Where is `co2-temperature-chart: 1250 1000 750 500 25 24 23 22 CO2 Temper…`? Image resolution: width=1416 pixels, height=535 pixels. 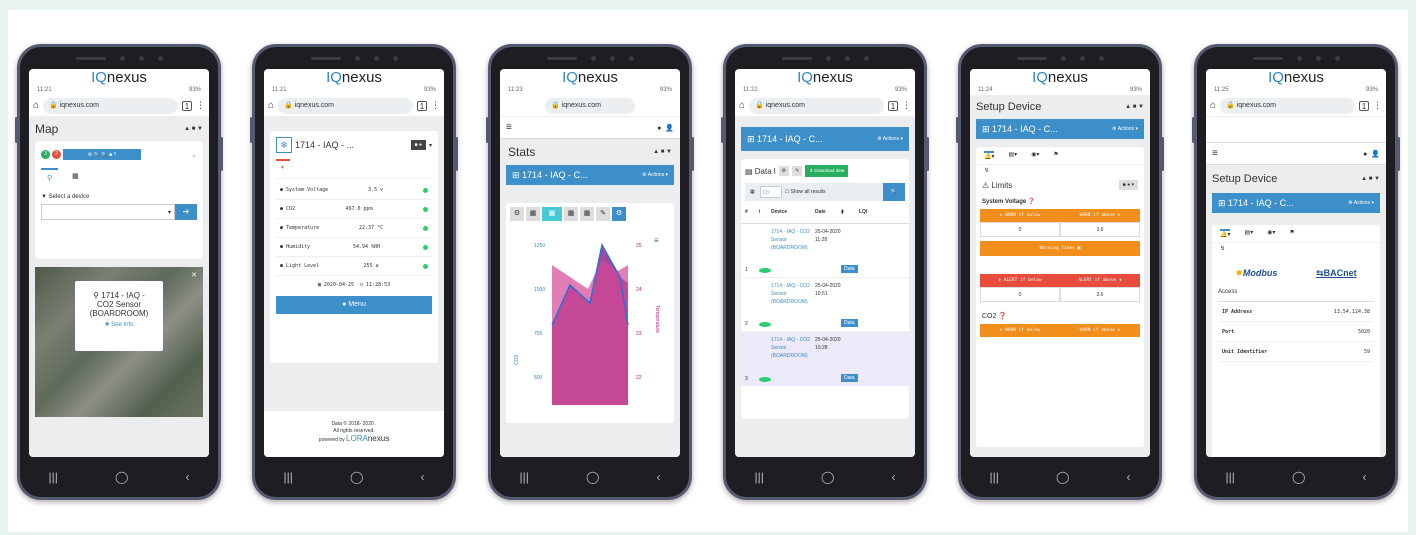 co2-temperature-chart: 1250 1000 750 500 25 24 23 22 CO2 Temper… is located at coordinates (592, 315).